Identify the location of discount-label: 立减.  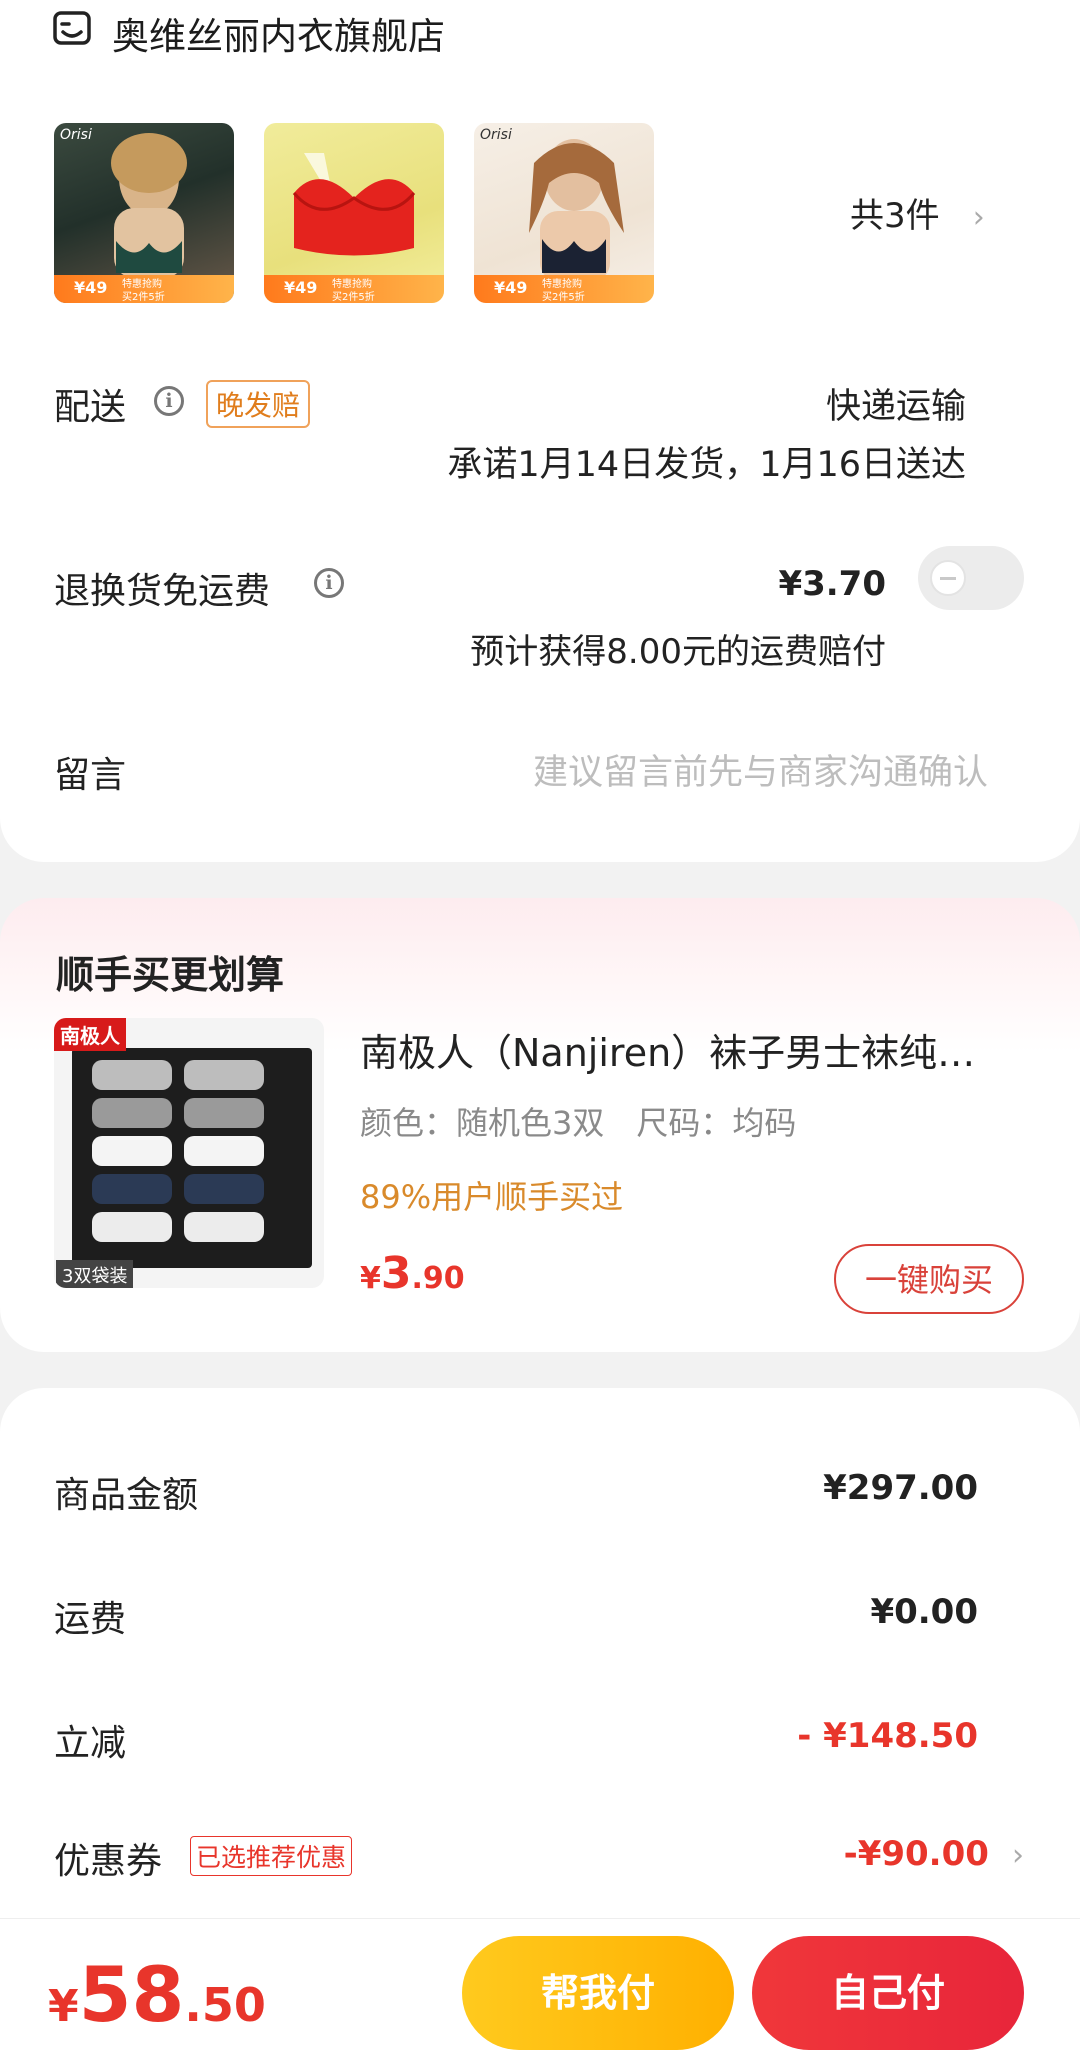
(90, 1743).